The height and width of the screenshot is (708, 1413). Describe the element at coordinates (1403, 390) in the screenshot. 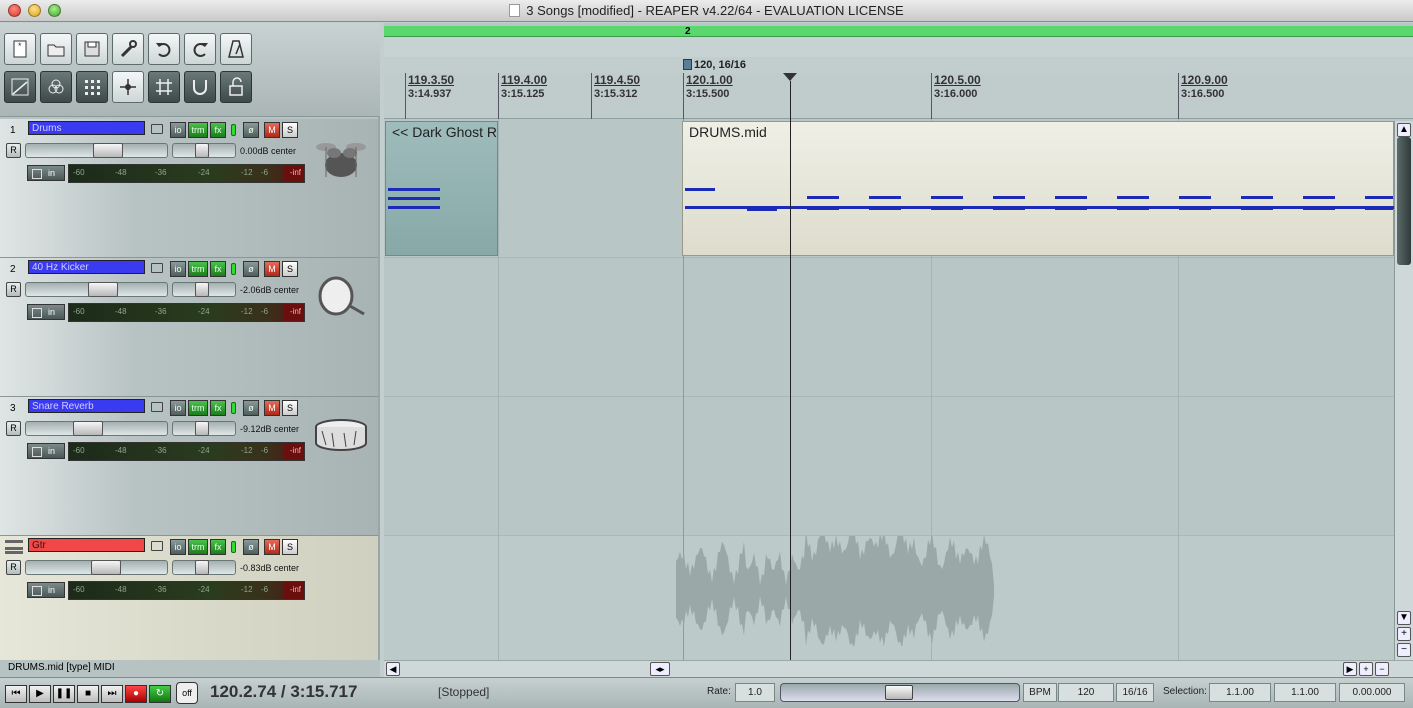

I see `vertical-scrollbar: ▲ ▼ + −` at that location.